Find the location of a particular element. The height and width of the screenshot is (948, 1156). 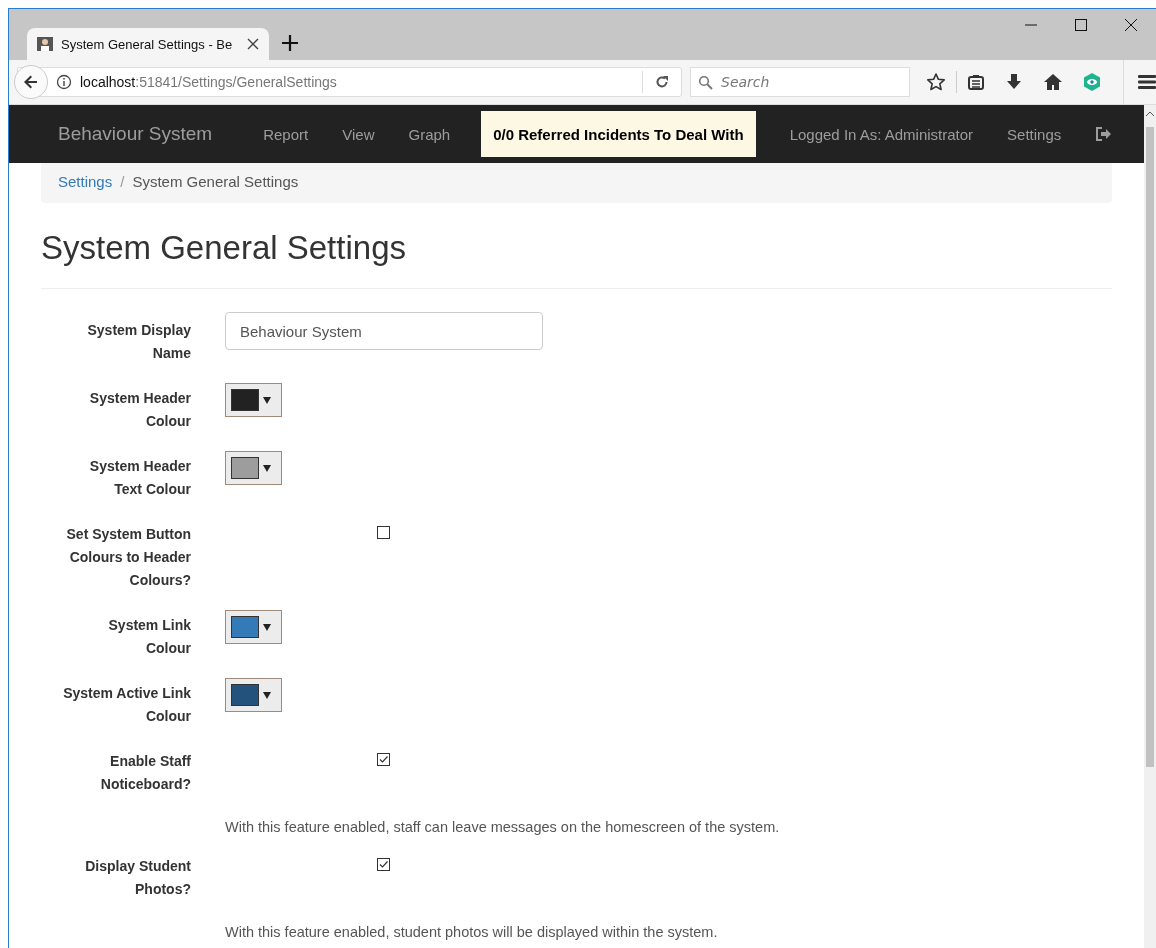

field-label: System Display Name is located at coordinates (138, 342).